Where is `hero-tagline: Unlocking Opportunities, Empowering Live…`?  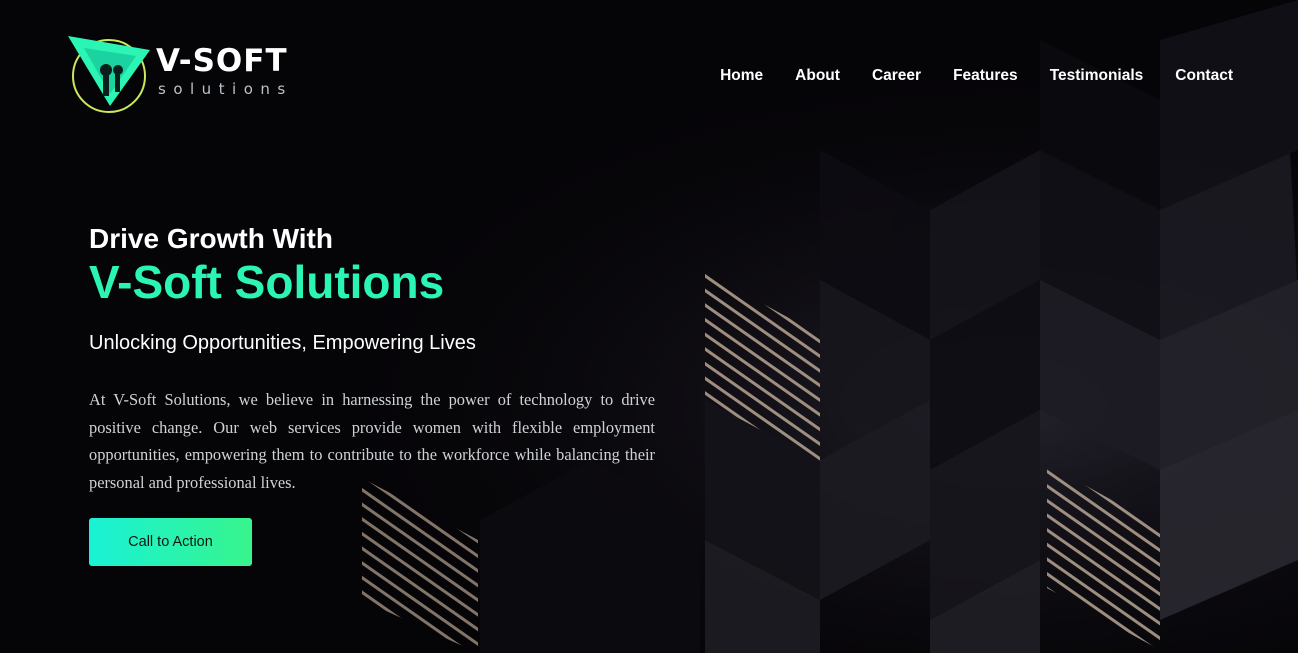
hero-tagline: Unlocking Opportunities, Empowering Live… is located at coordinates (282, 343).